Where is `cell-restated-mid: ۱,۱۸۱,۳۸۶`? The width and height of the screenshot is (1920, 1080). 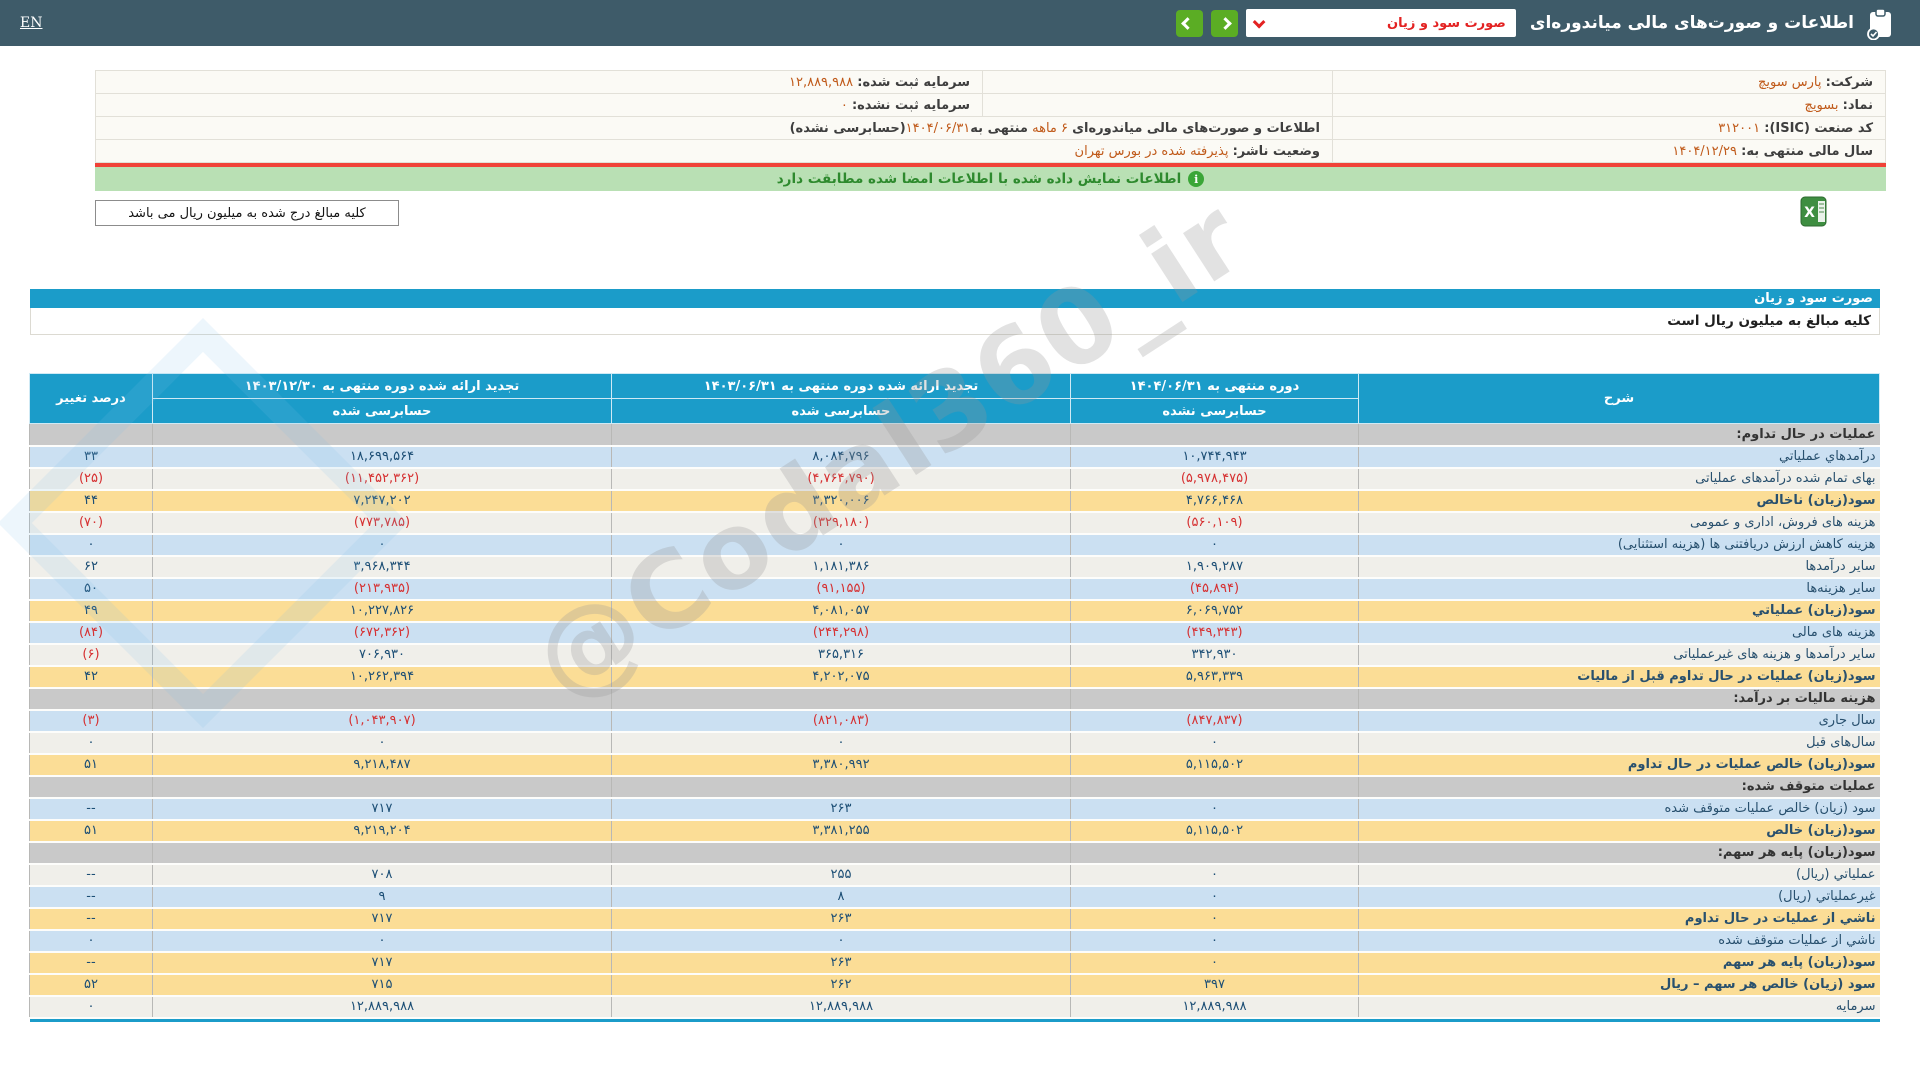
cell-restated-mid: ۱,۱۸۱,۳۸۶ is located at coordinates (841, 567).